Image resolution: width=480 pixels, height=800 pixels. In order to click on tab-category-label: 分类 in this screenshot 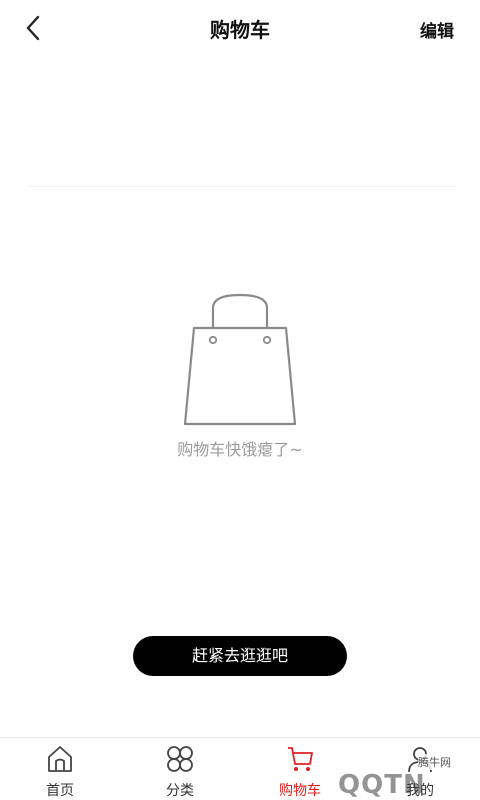, I will do `click(180, 791)`.